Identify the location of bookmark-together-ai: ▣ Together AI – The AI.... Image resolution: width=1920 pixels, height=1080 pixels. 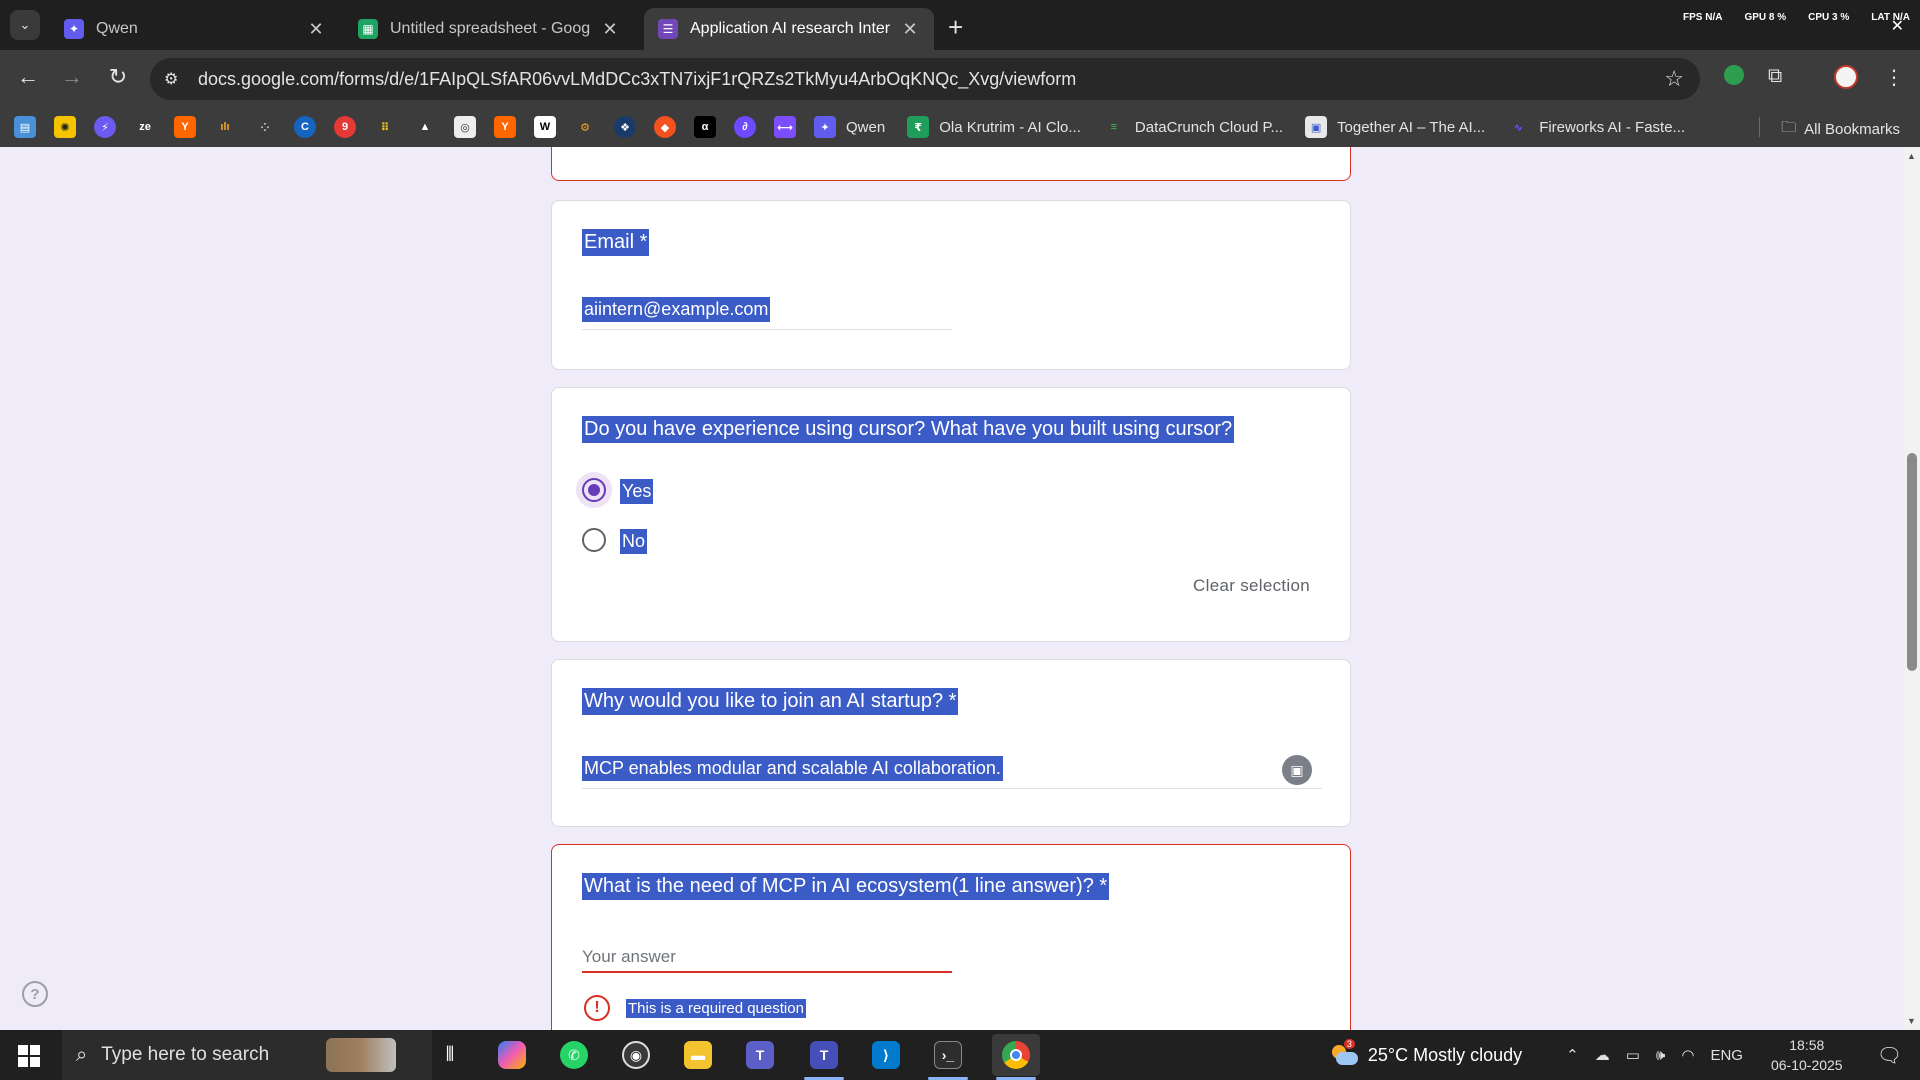
(1395, 127).